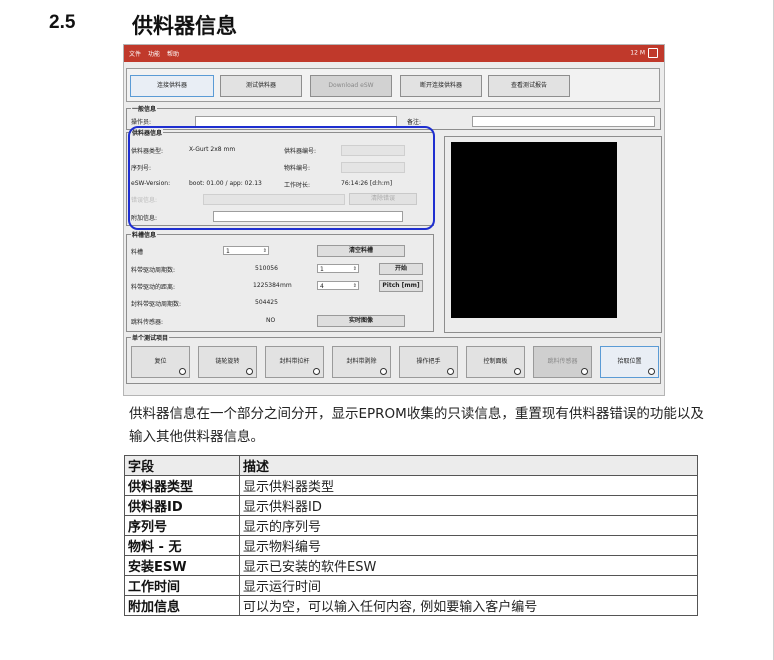 The height and width of the screenshot is (660, 774). I want to click on test-pick-position-button: 拾取位置, so click(629, 362).